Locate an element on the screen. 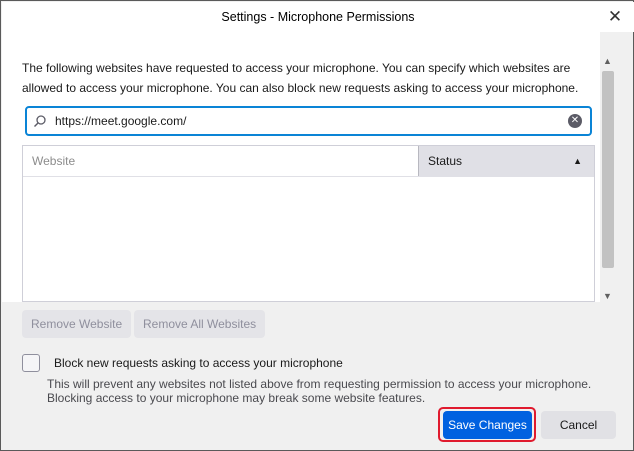 The width and height of the screenshot is (634, 451). sort-ascending-icon: ▲ is located at coordinates (577, 161).